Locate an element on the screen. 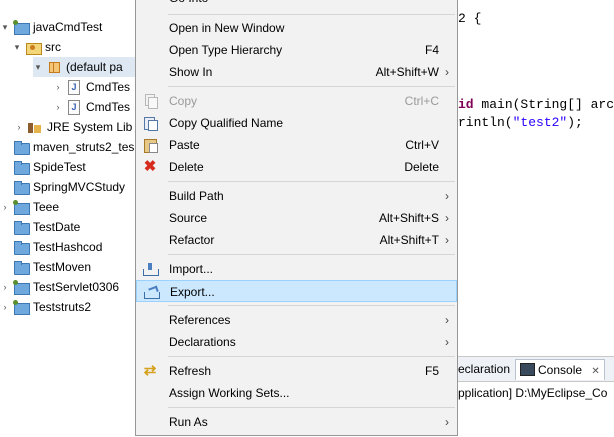 This screenshot has width=614, height=437. tree-item-teee: › Teee is located at coordinates (29, 207).